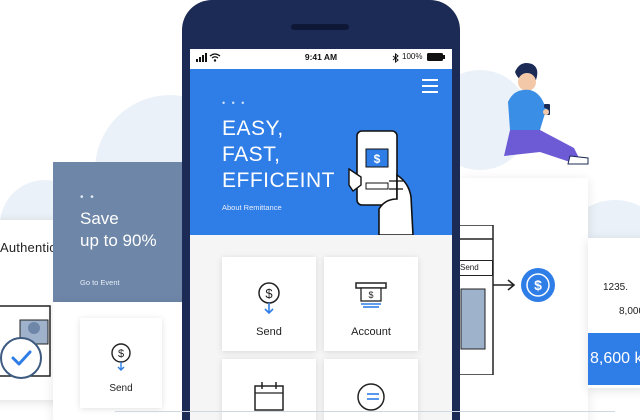 The width and height of the screenshot is (640, 420). I want to click on calendar-icon, so click(269, 396).